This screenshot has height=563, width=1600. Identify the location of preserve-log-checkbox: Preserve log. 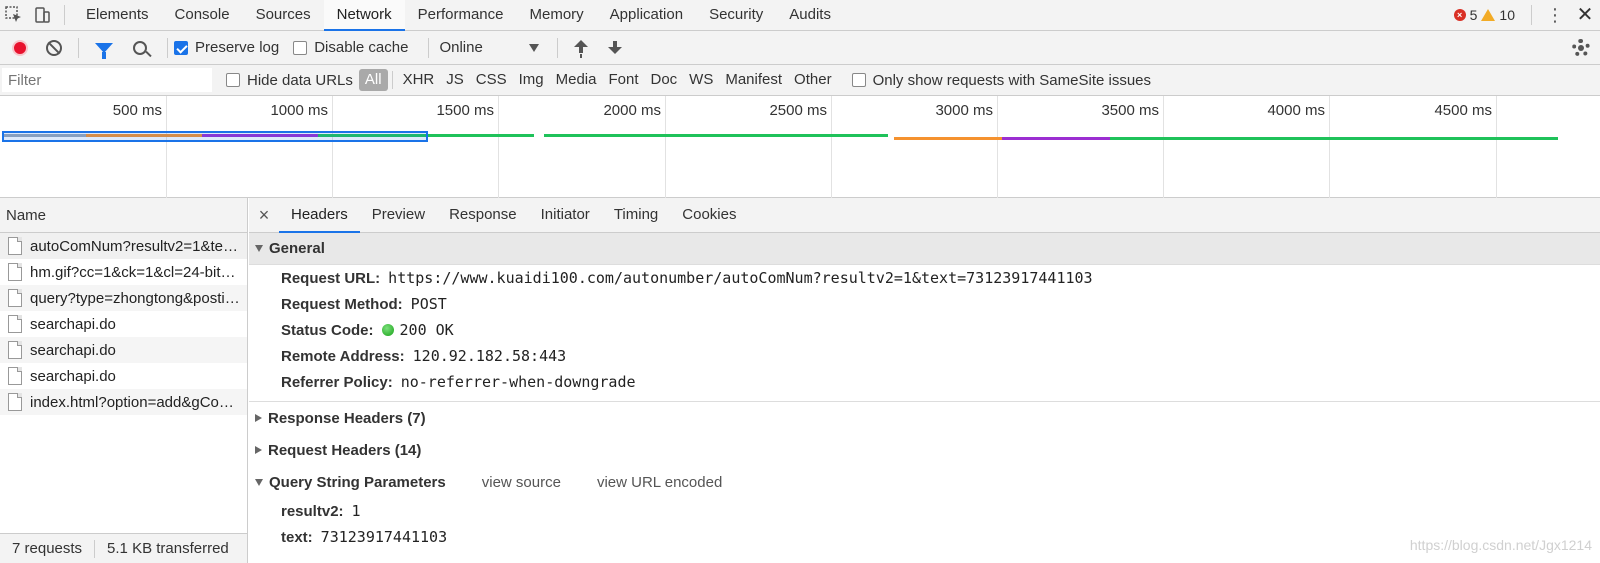
(226, 47).